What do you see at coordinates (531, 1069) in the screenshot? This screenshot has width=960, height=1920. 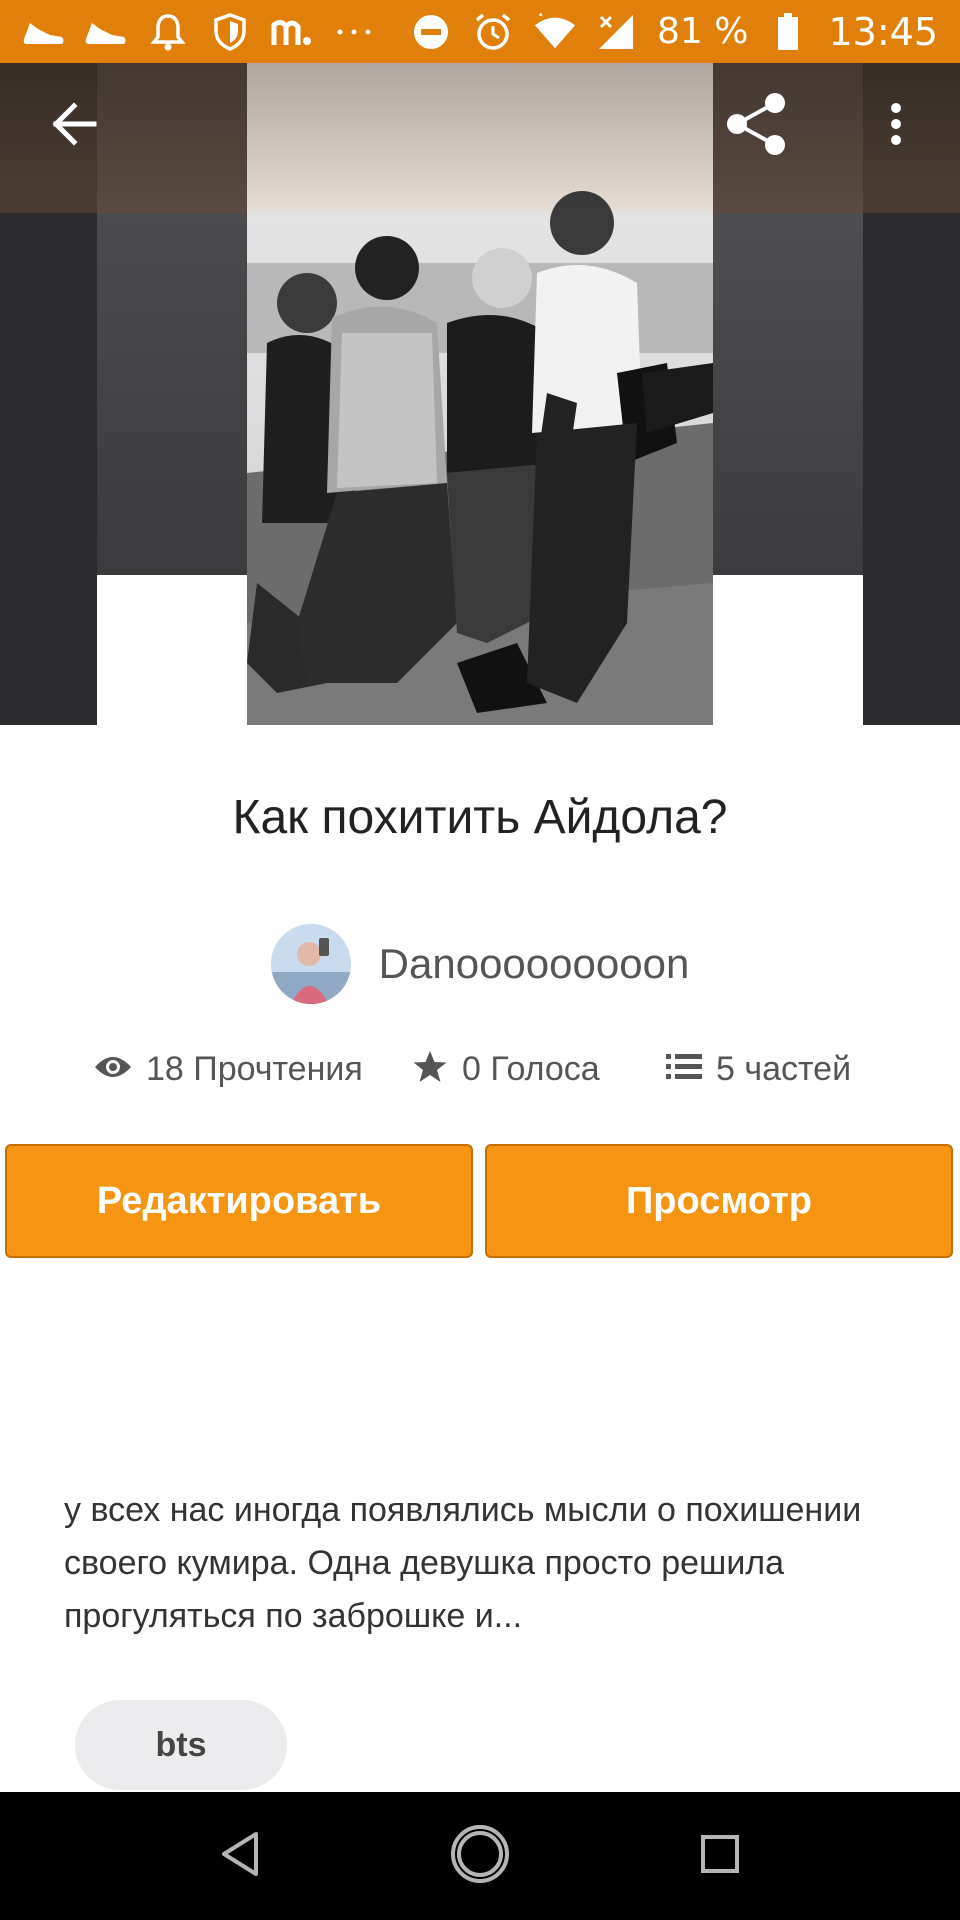 I see `votes-count: 0 Голоса` at bounding box center [531, 1069].